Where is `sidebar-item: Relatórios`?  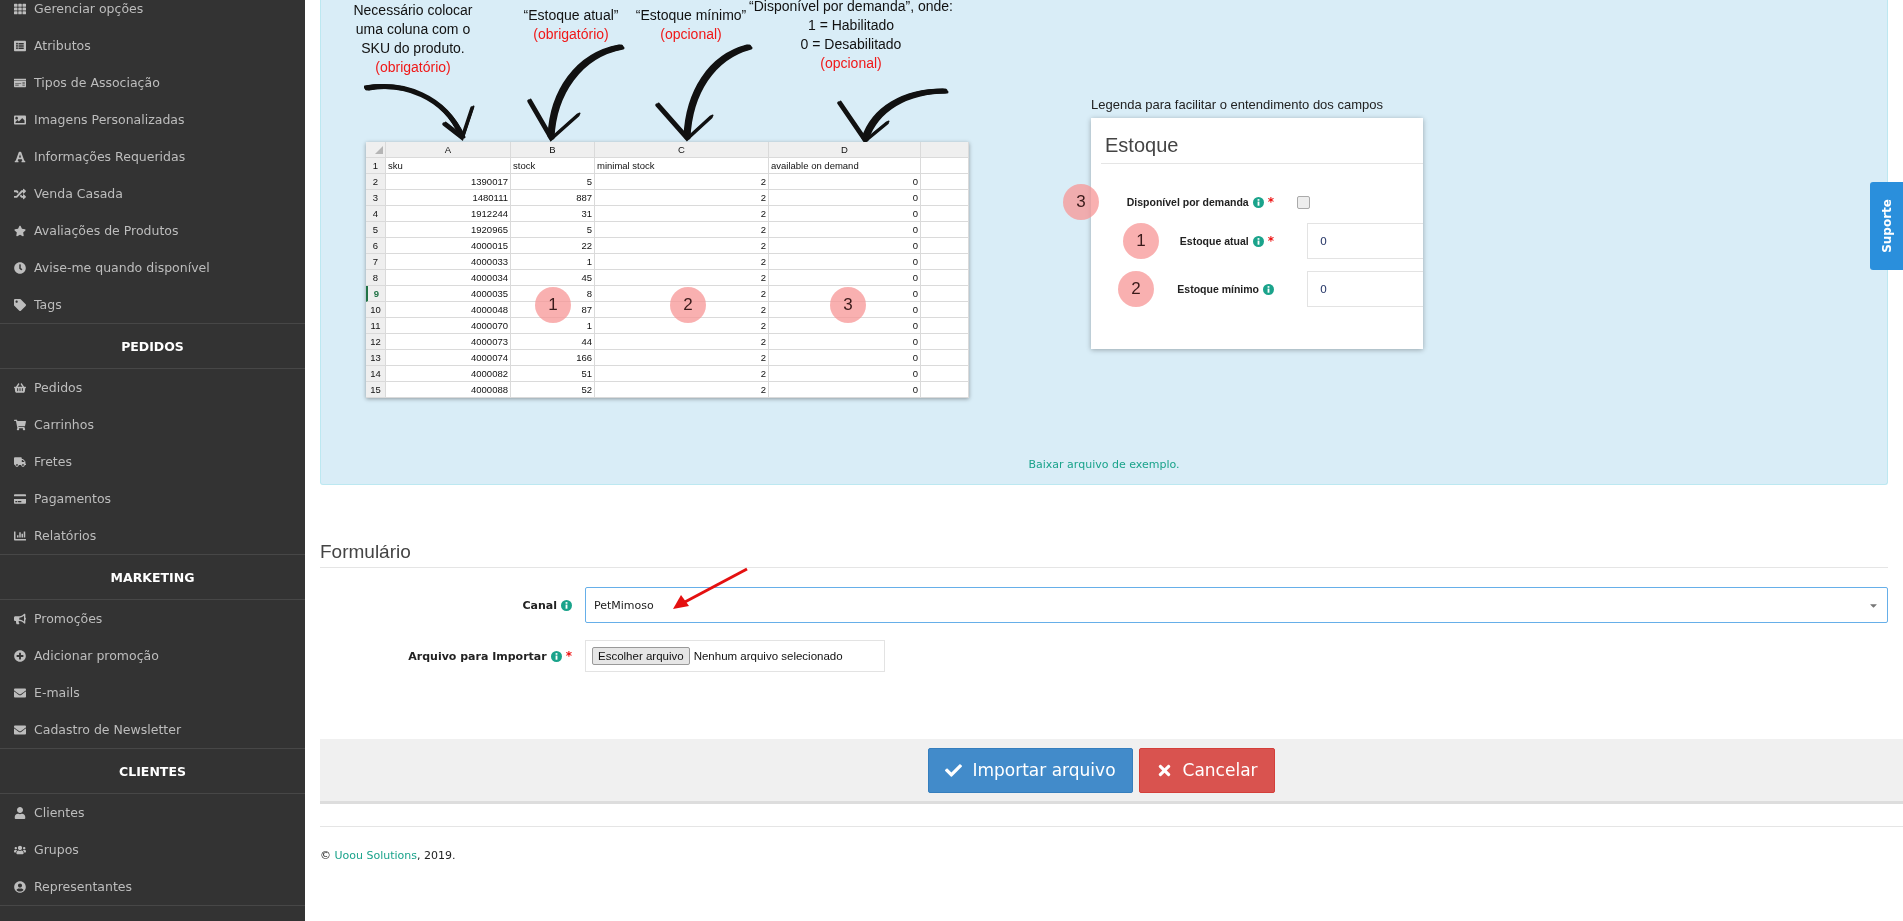 sidebar-item: Relatórios is located at coordinates (152, 535).